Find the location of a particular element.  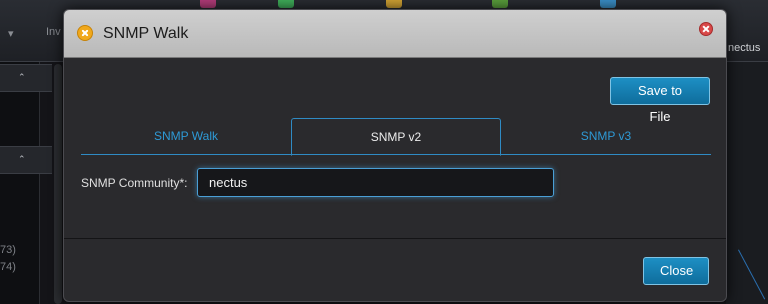

background-number: 73) is located at coordinates (8, 250).